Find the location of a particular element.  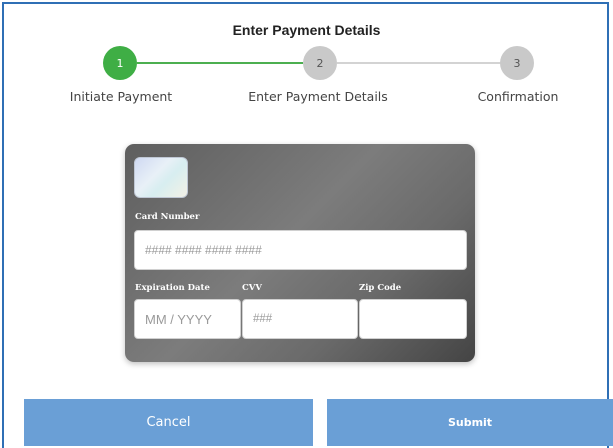

expiration-date-input is located at coordinates (187, 319).